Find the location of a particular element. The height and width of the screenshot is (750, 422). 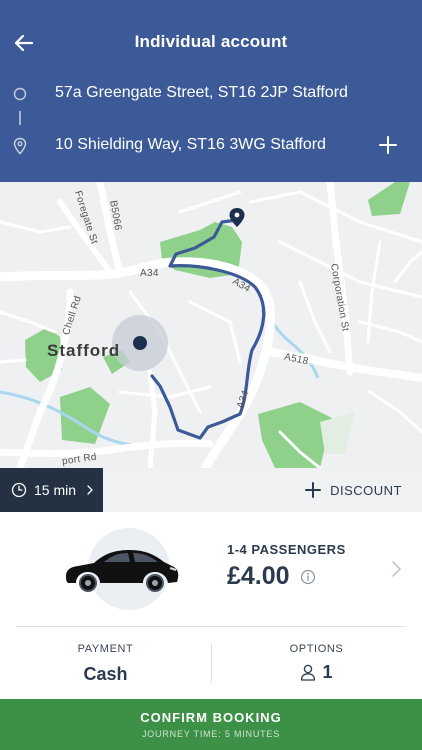

discount-button: DISCOUNT is located at coordinates (353, 490).